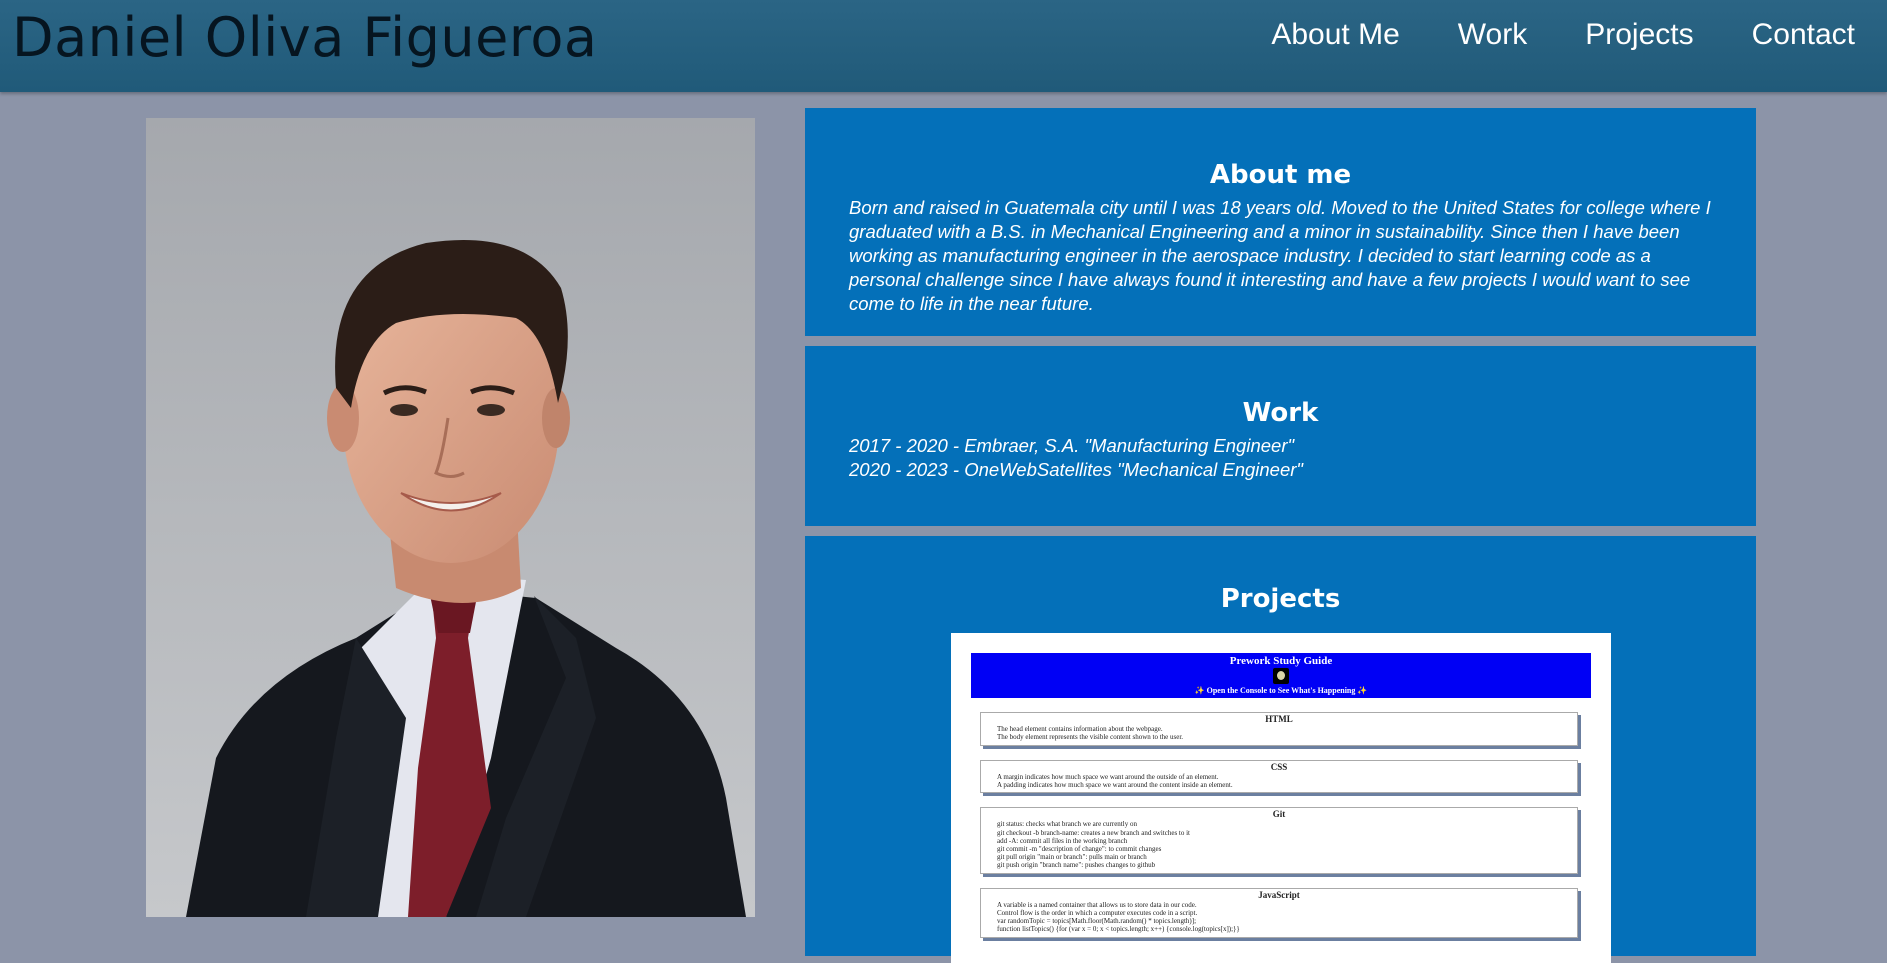 The height and width of the screenshot is (963, 1887). I want to click on preview-section-heading: Git, so click(1279, 814).